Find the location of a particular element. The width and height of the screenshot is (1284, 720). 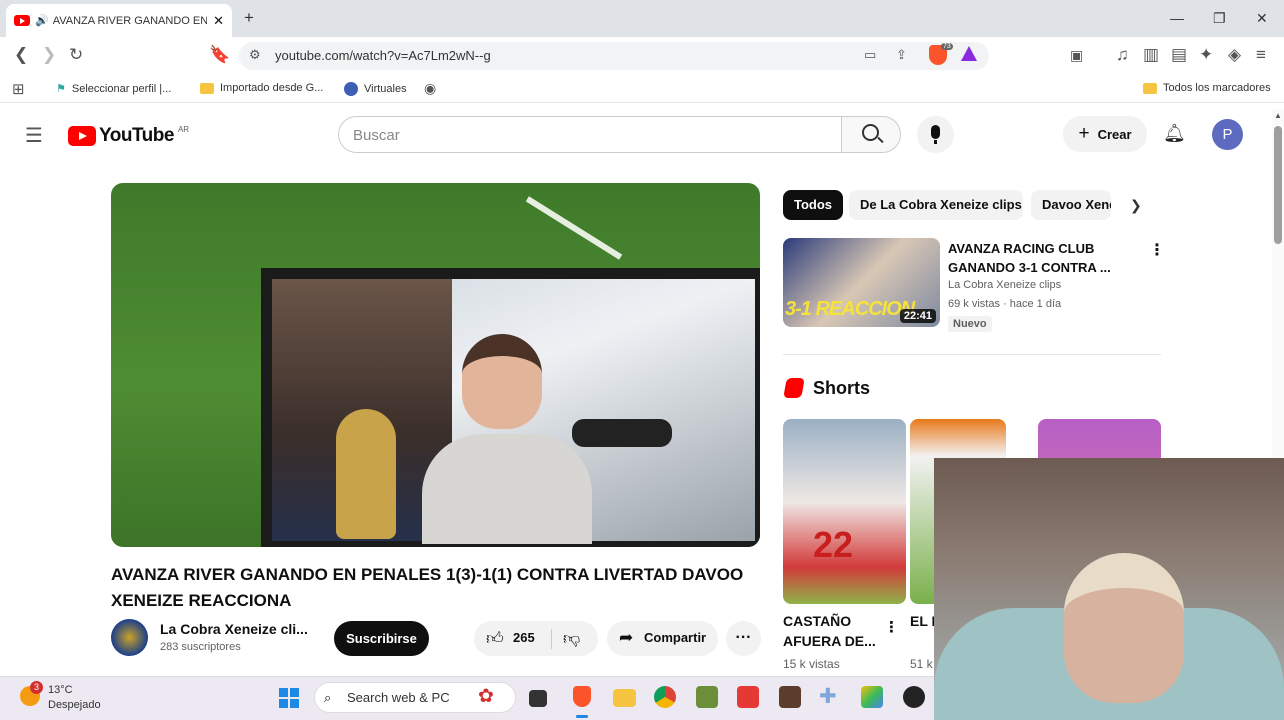

youtube-favicon-icon is located at coordinates (22, 20).